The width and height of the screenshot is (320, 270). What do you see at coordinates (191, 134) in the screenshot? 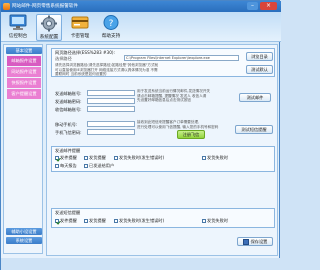
I see `register-fetion-button: 注册飞信` at bounding box center [191, 134].